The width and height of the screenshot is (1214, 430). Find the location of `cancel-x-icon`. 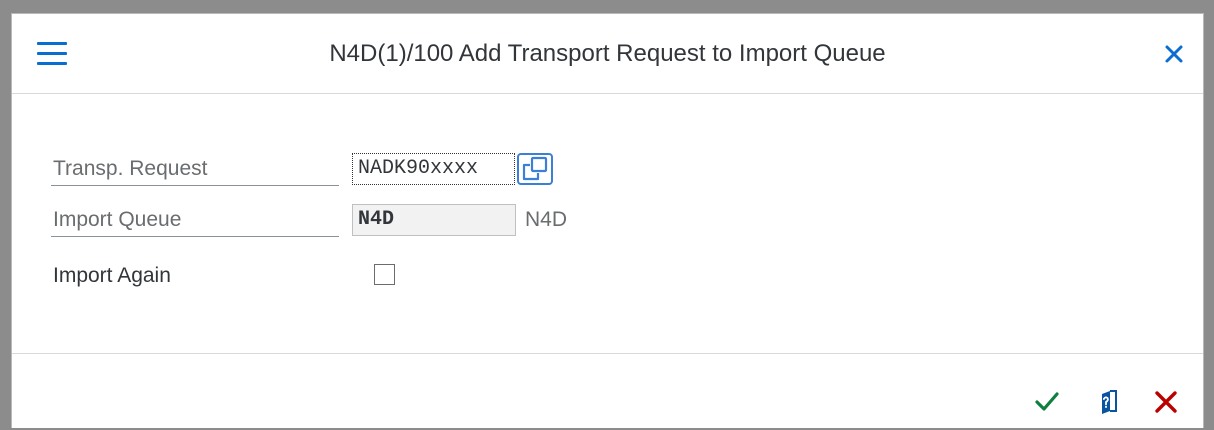

cancel-x-icon is located at coordinates (1166, 402).